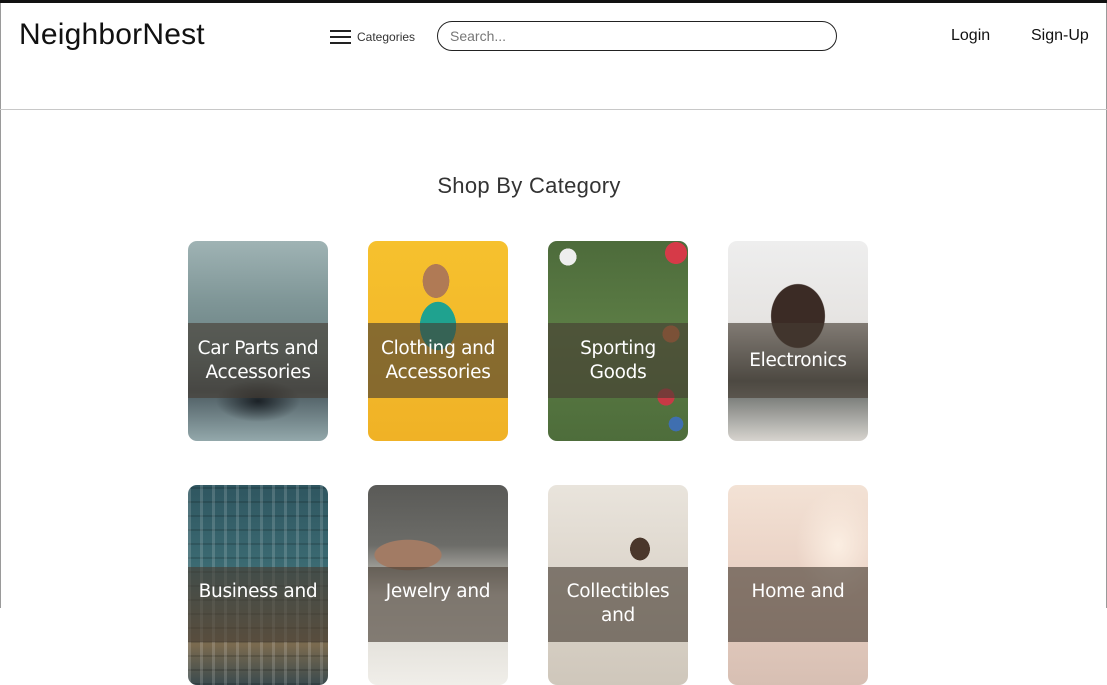  I want to click on category-card-car-parts: Car Parts and Accessories, so click(258, 341).